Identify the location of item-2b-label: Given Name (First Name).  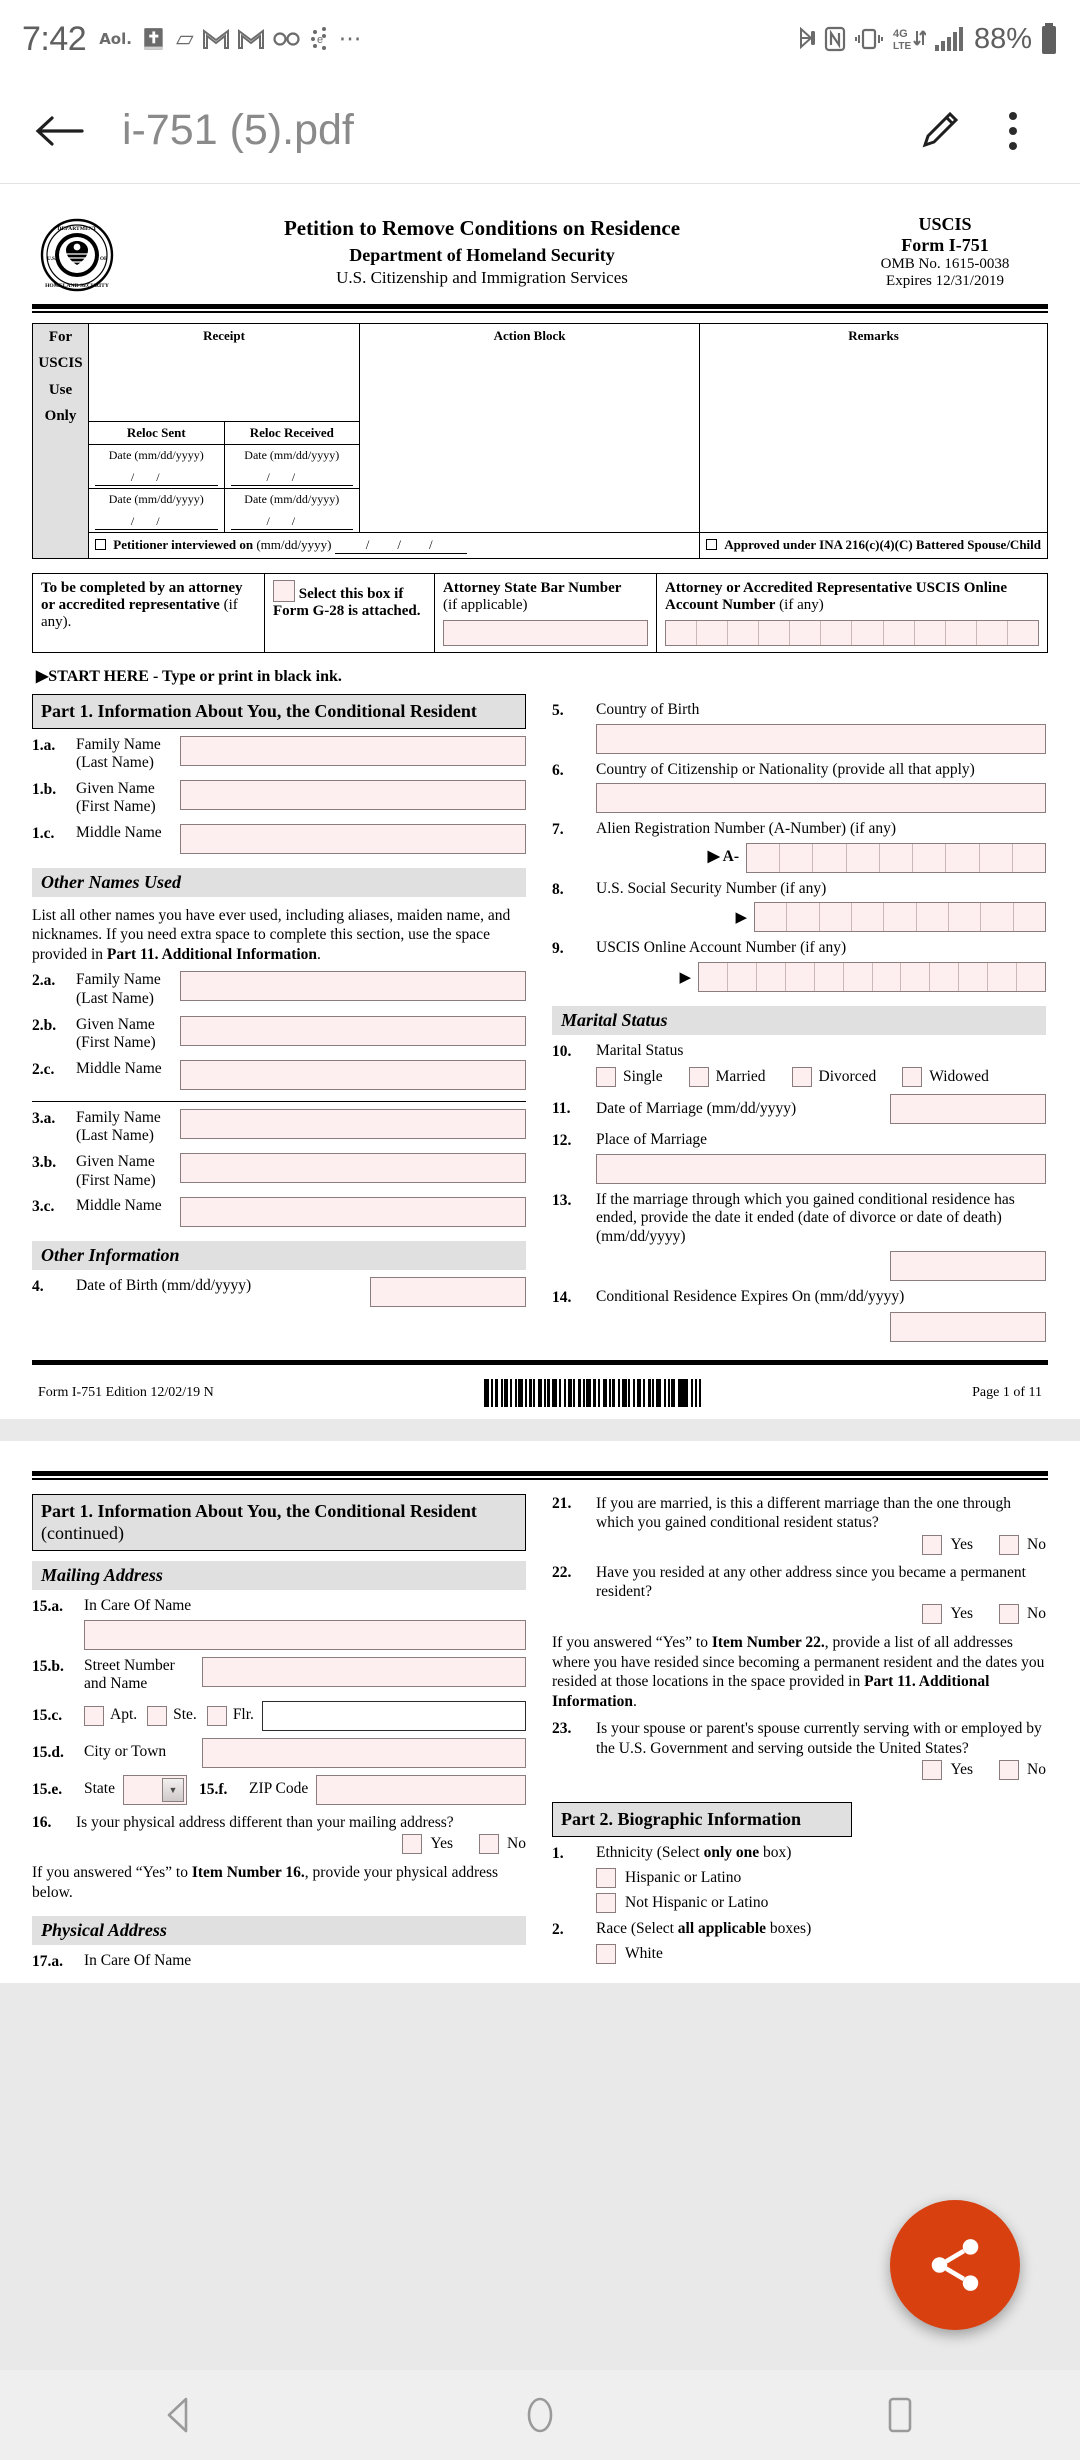
(116, 1033).